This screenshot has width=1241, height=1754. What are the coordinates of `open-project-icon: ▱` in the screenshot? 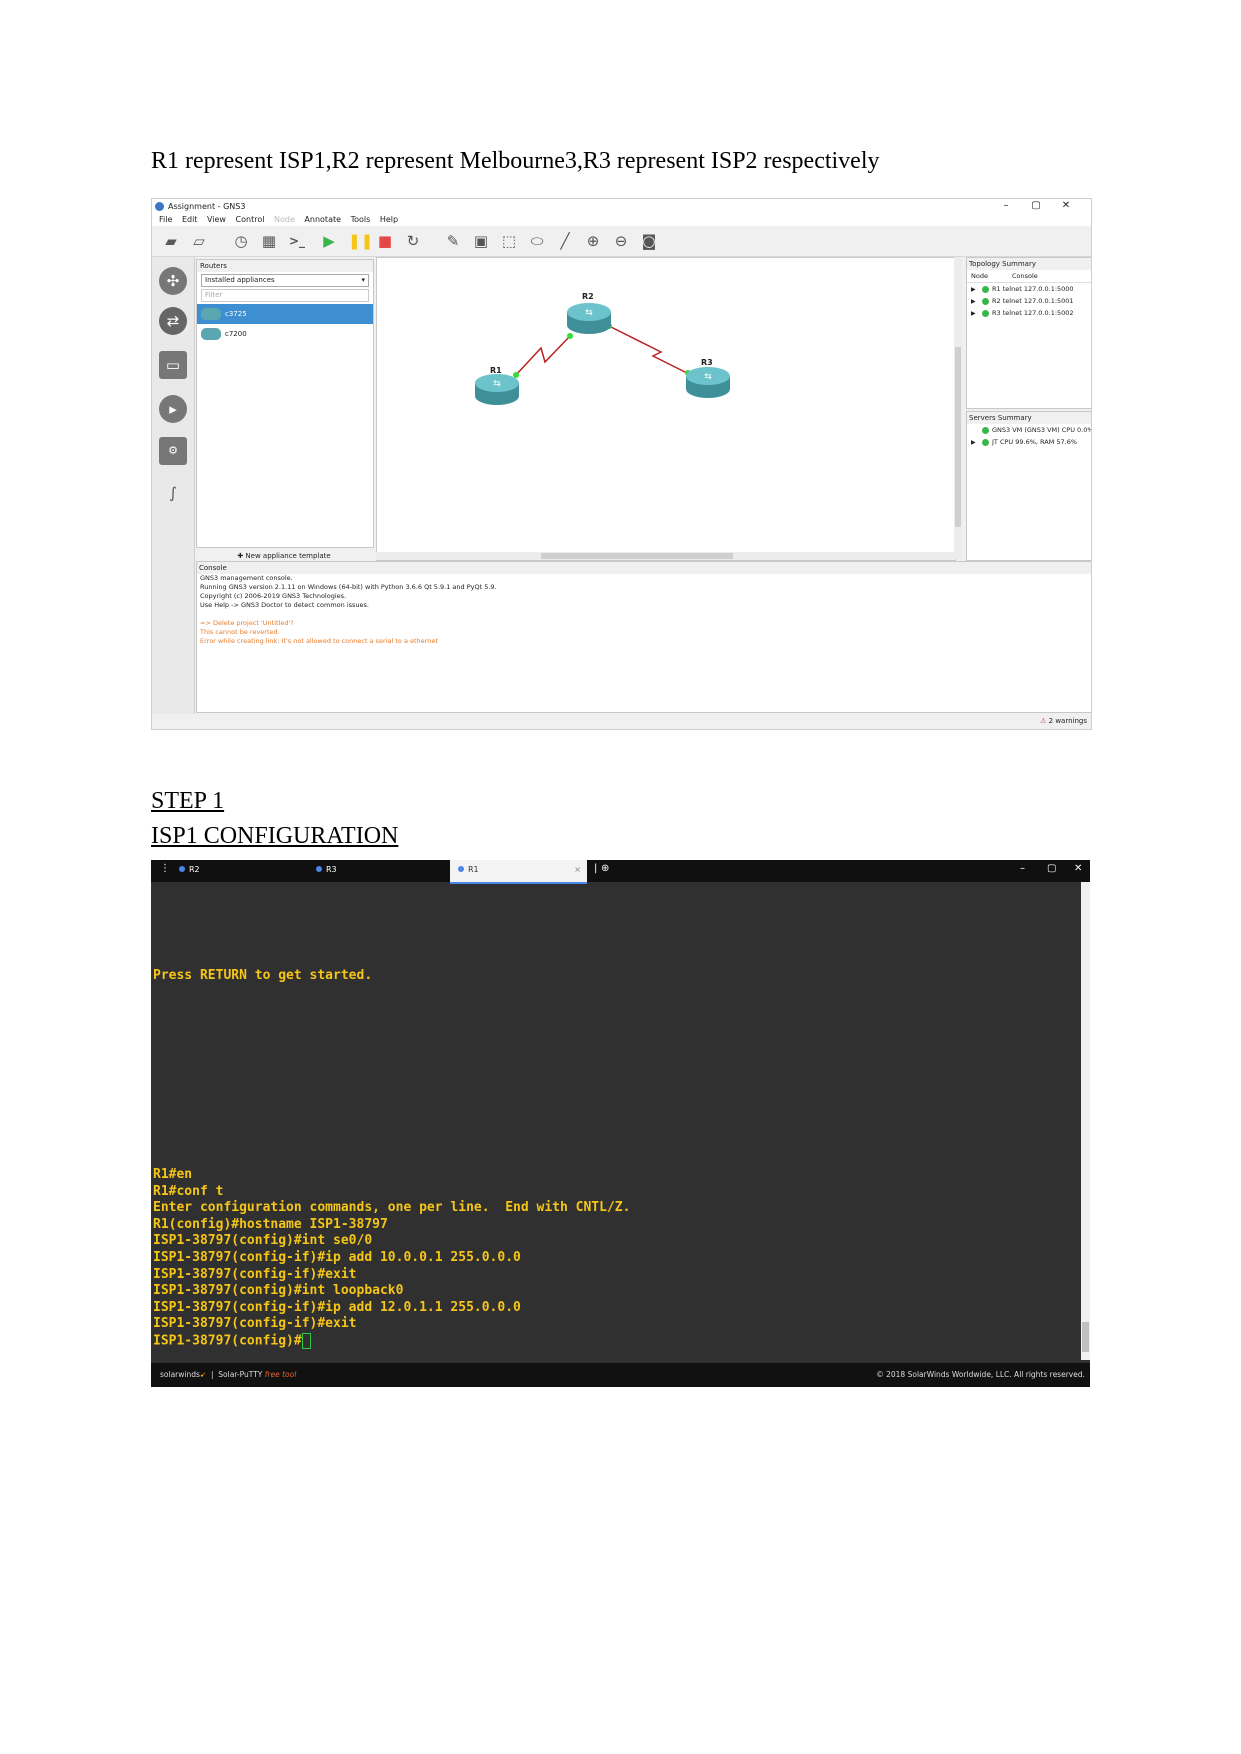 It's located at (199, 241).